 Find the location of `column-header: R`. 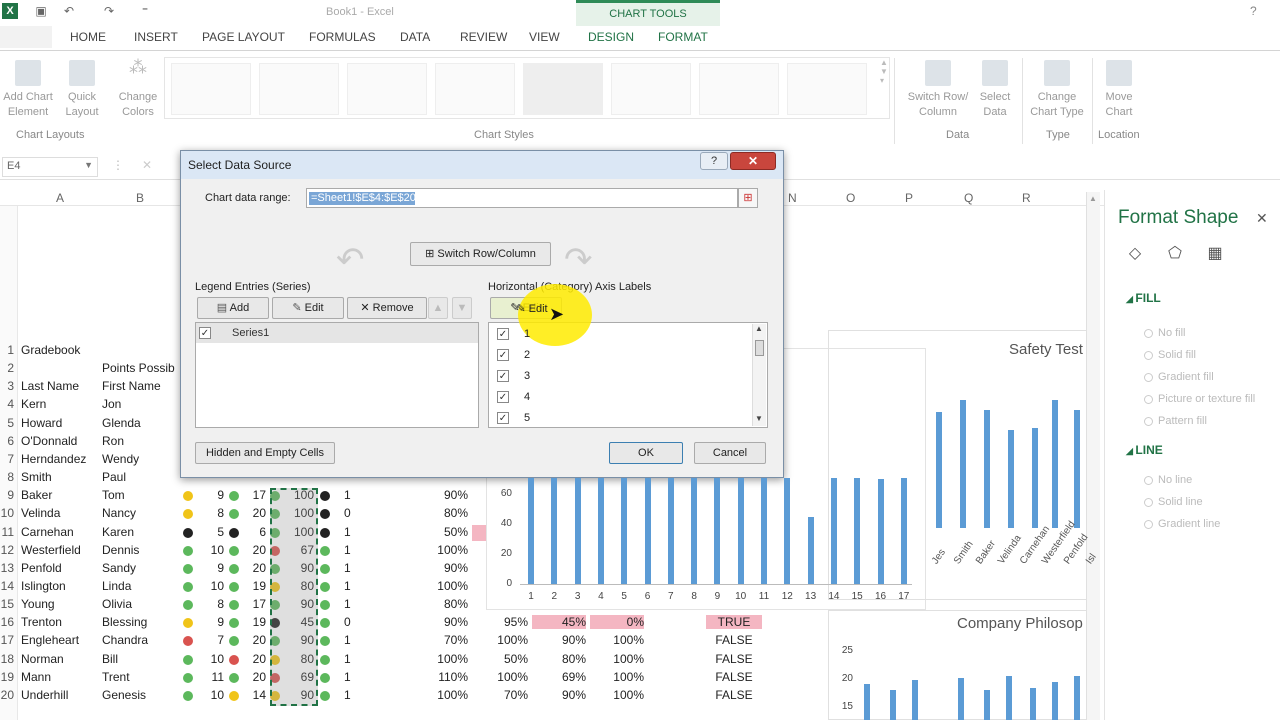

column-header: R is located at coordinates (1026, 198).